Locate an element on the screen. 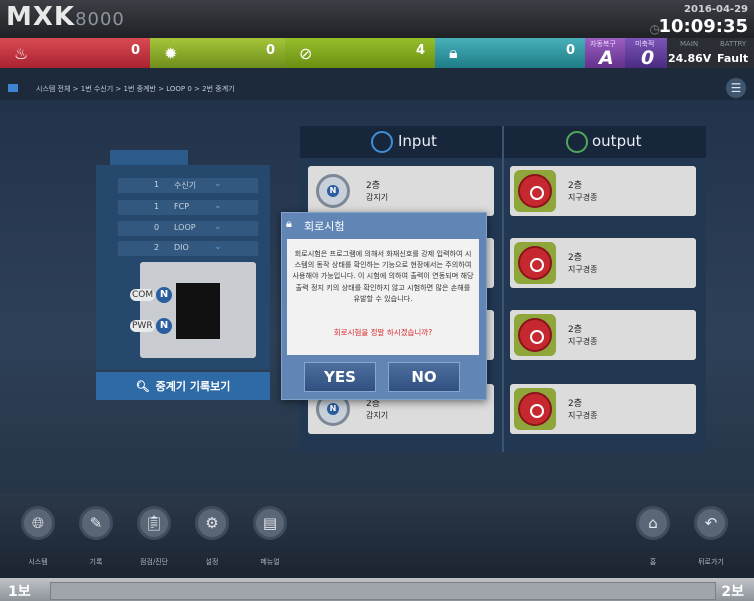 The image size is (754, 601). book-icon: ▤ is located at coordinates (270, 523).